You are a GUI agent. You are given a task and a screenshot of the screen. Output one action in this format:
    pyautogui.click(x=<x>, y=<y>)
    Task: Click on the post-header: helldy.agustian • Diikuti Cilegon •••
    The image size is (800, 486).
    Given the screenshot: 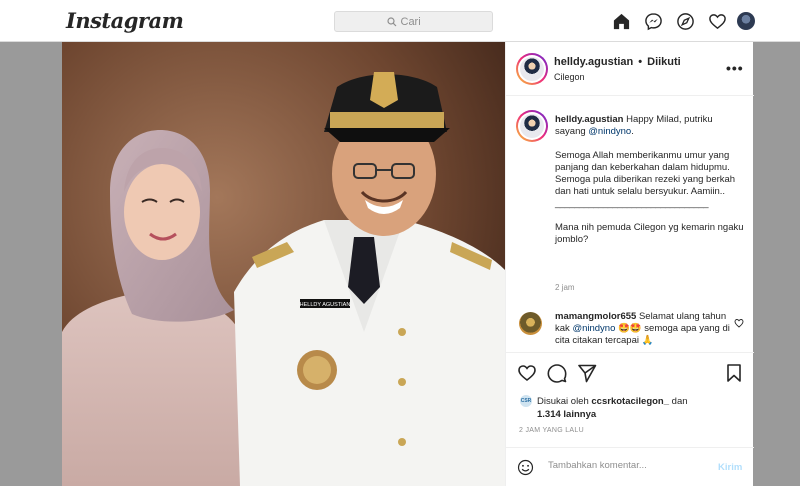 What is the action you would take?
    pyautogui.click(x=630, y=69)
    